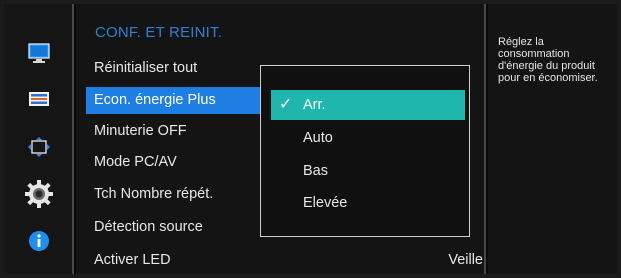 This screenshot has height=278, width=621. I want to click on menu-item-key-repeat-time: Tch Nombre répét., so click(178, 194).